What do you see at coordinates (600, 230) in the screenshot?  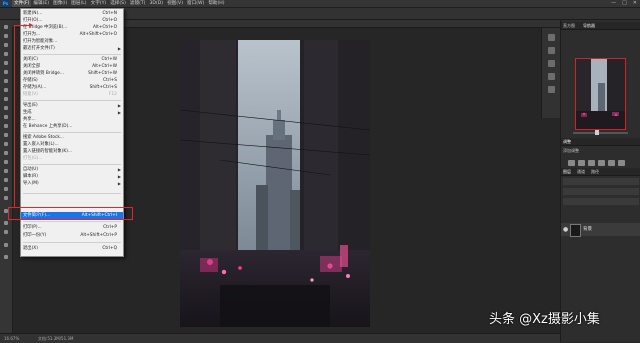 I see `layer-row: ● 背景` at bounding box center [600, 230].